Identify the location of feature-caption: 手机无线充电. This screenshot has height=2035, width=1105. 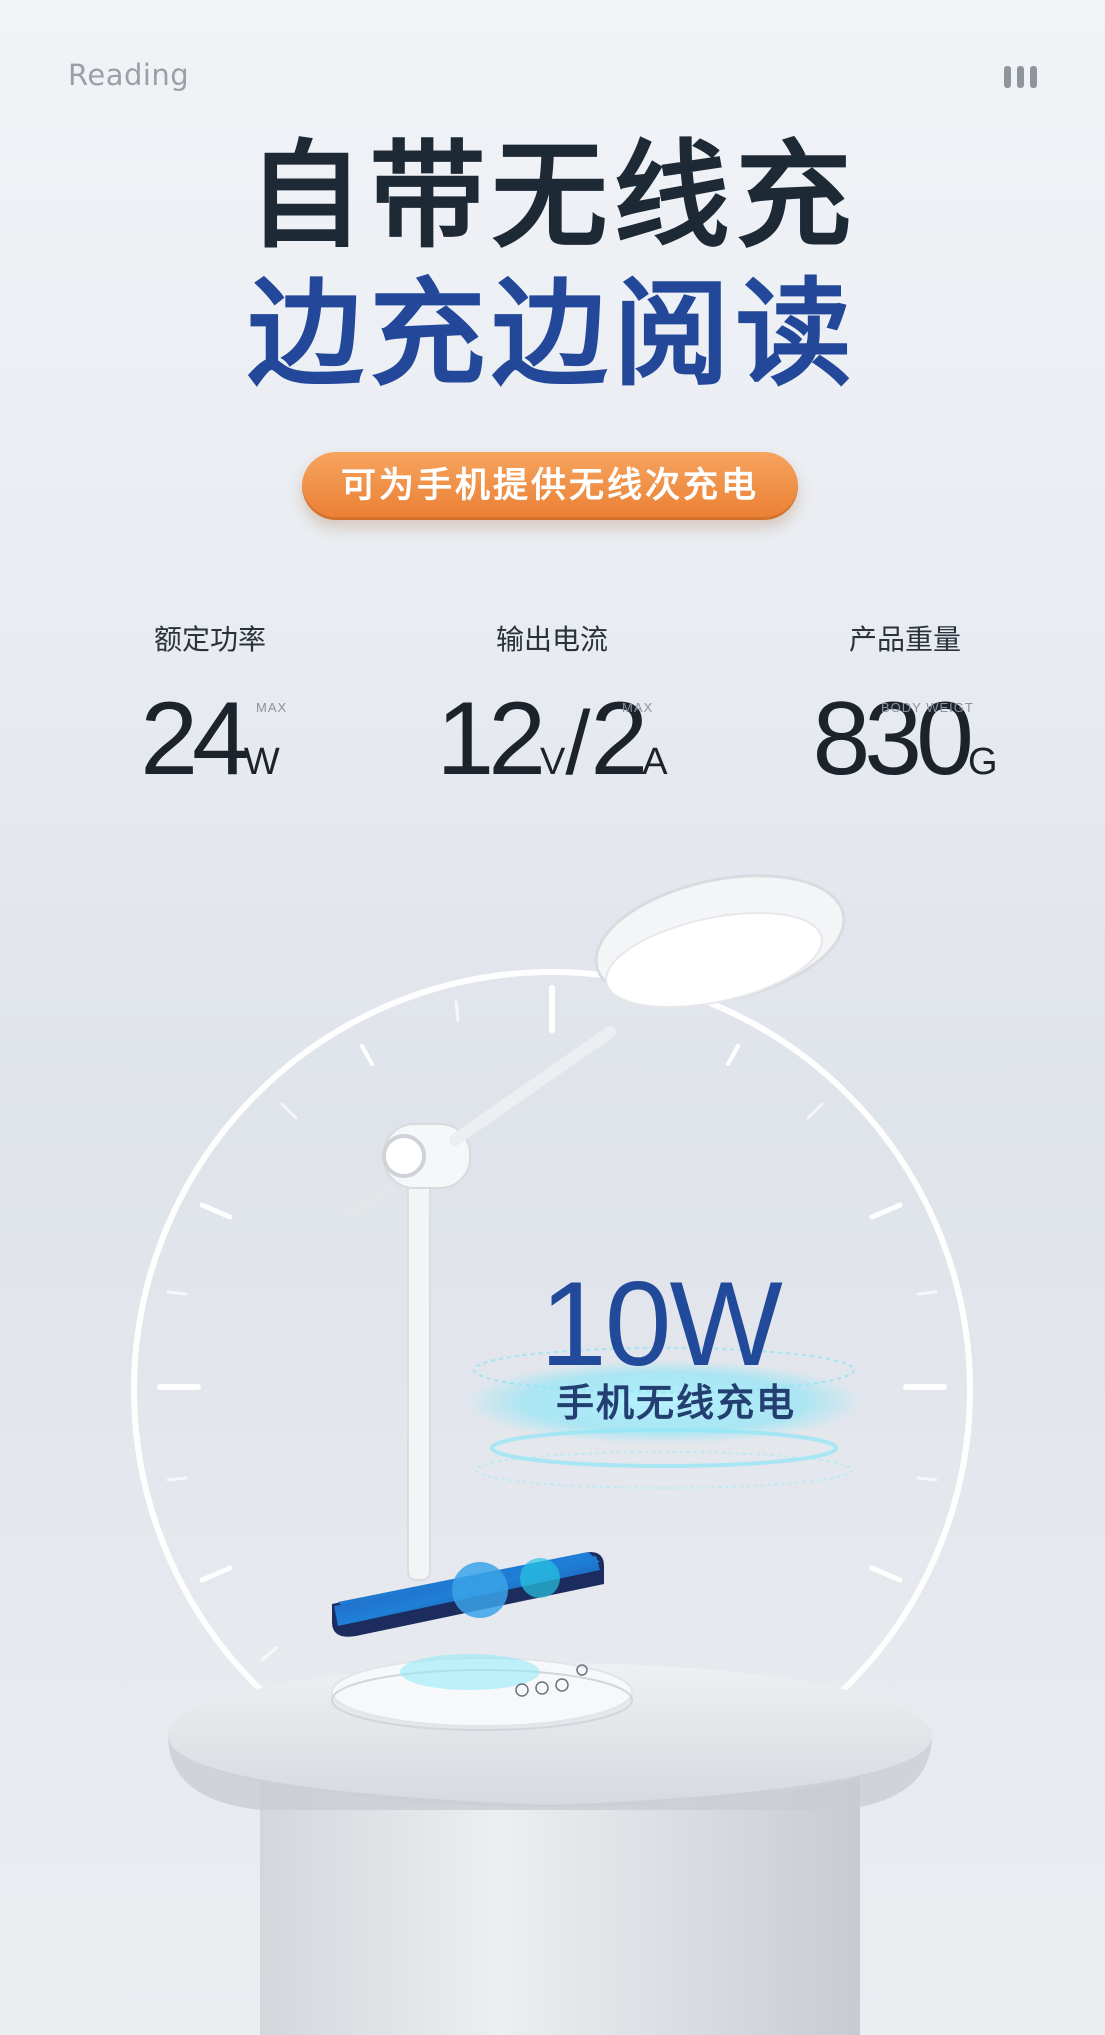
(676, 1403).